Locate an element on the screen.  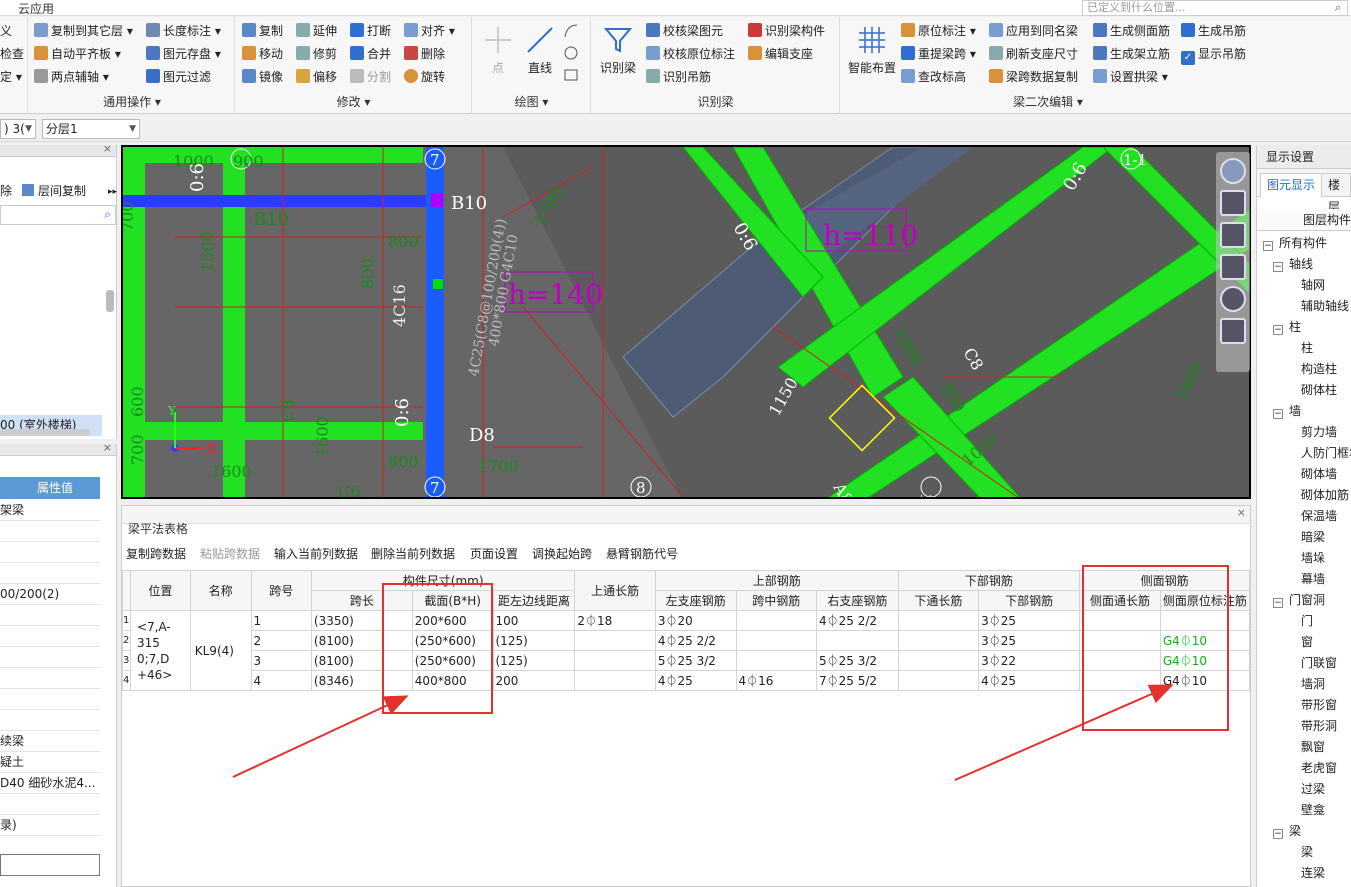
cell-length: (3350) is located at coordinates (361, 620).